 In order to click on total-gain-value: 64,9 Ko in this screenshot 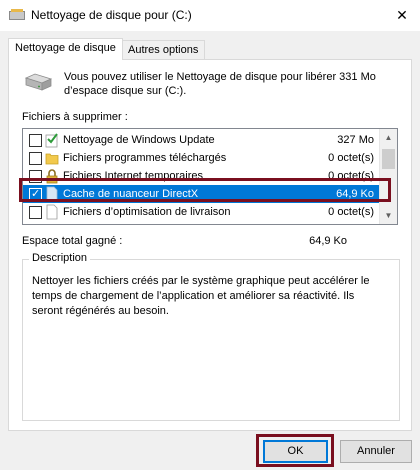, I will do `click(328, 241)`.